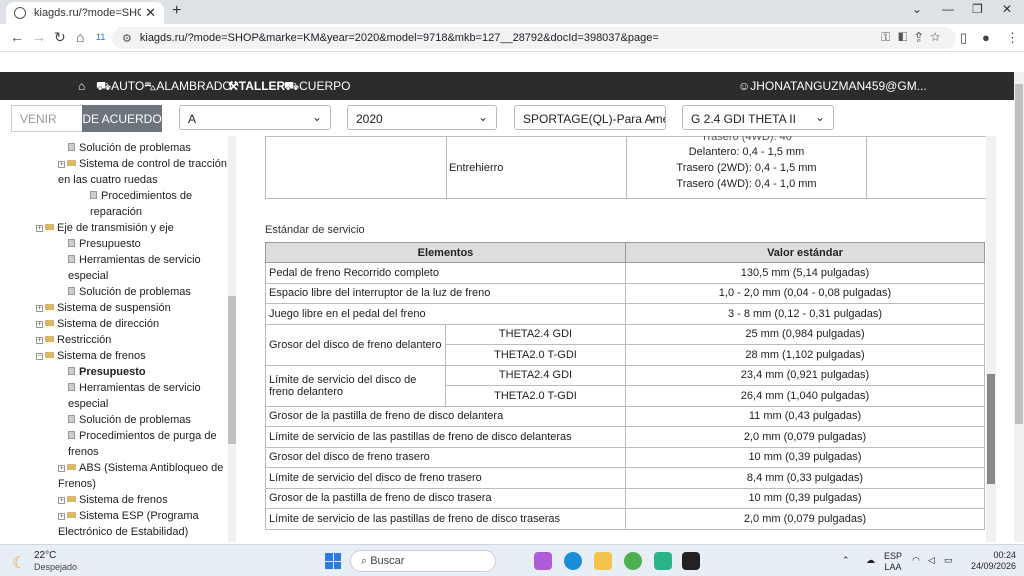  I want to click on profile-badge: 11, so click(100, 37).